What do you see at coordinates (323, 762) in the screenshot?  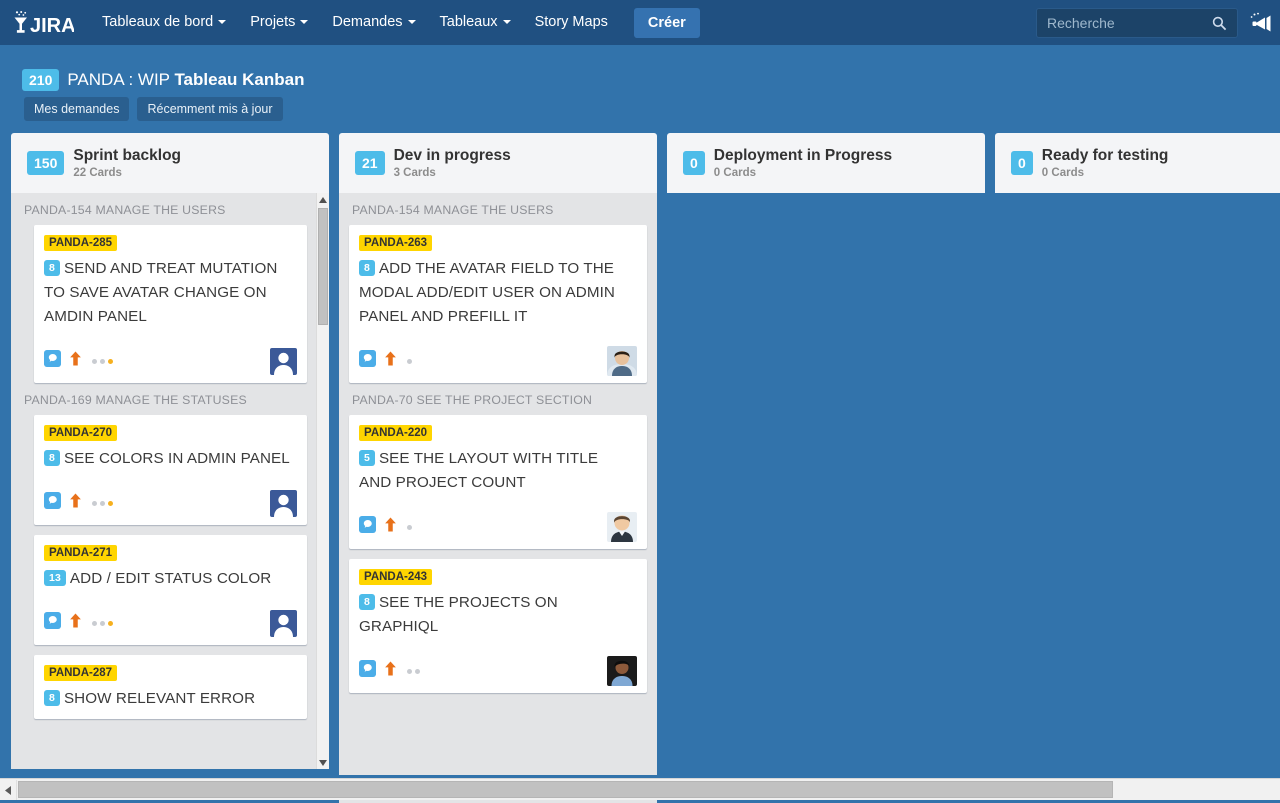 I see `scroll-down-arrow-icon` at bounding box center [323, 762].